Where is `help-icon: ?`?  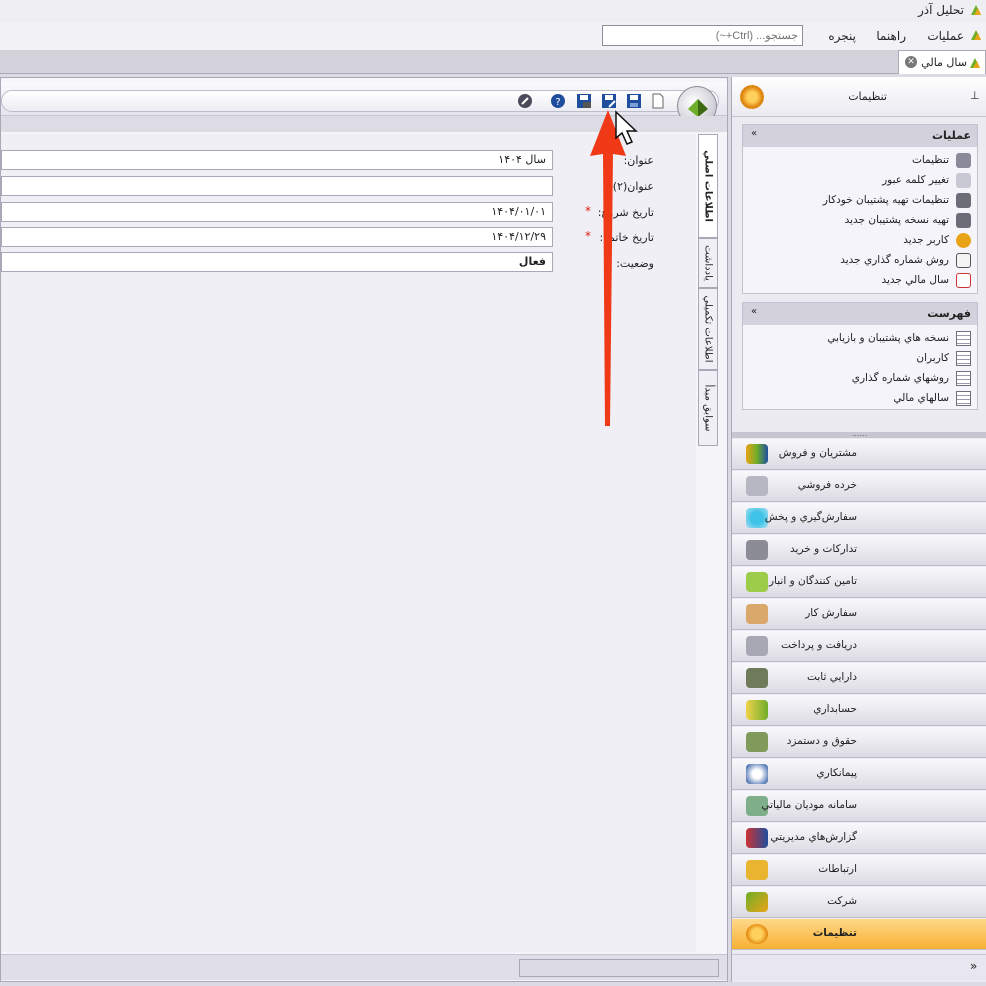 help-icon: ? is located at coordinates (558, 101).